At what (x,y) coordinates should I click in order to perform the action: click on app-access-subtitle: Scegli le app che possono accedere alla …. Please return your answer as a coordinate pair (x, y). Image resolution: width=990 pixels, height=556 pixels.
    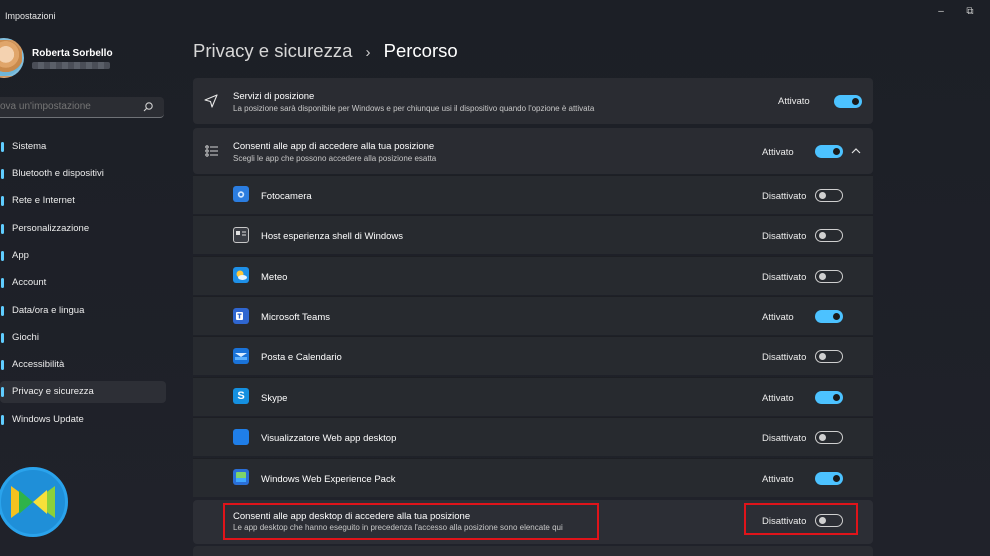
    Looking at the image, I should click on (335, 158).